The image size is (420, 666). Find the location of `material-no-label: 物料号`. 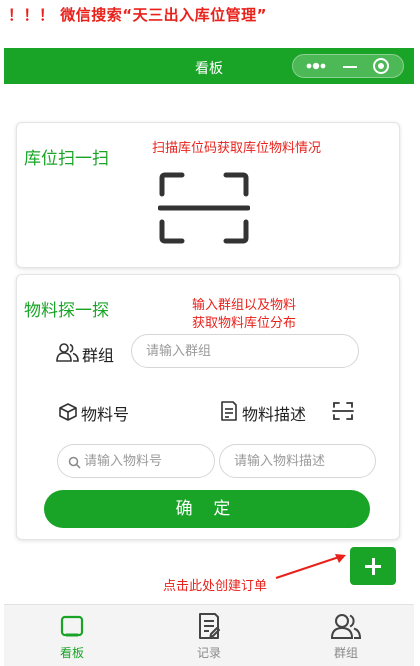

material-no-label: 物料号 is located at coordinates (105, 414).